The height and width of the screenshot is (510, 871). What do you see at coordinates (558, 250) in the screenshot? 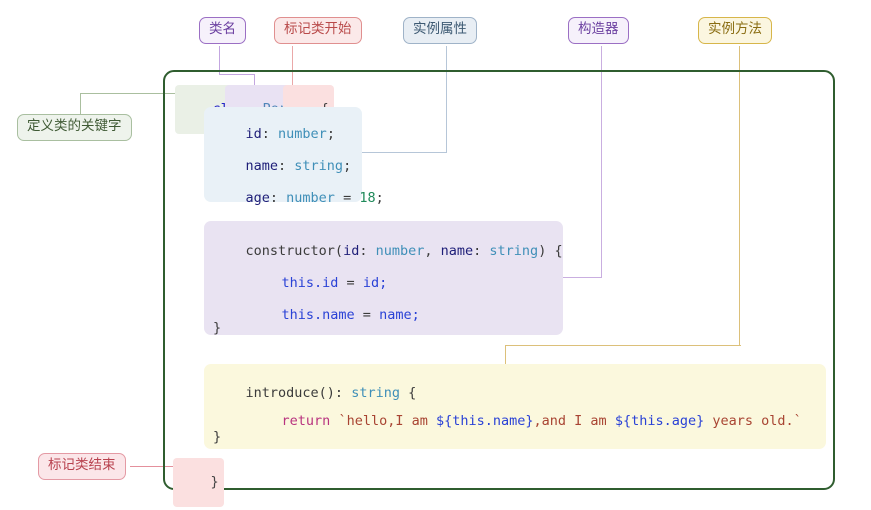
I see `ctor-open-brace: {` at bounding box center [558, 250].